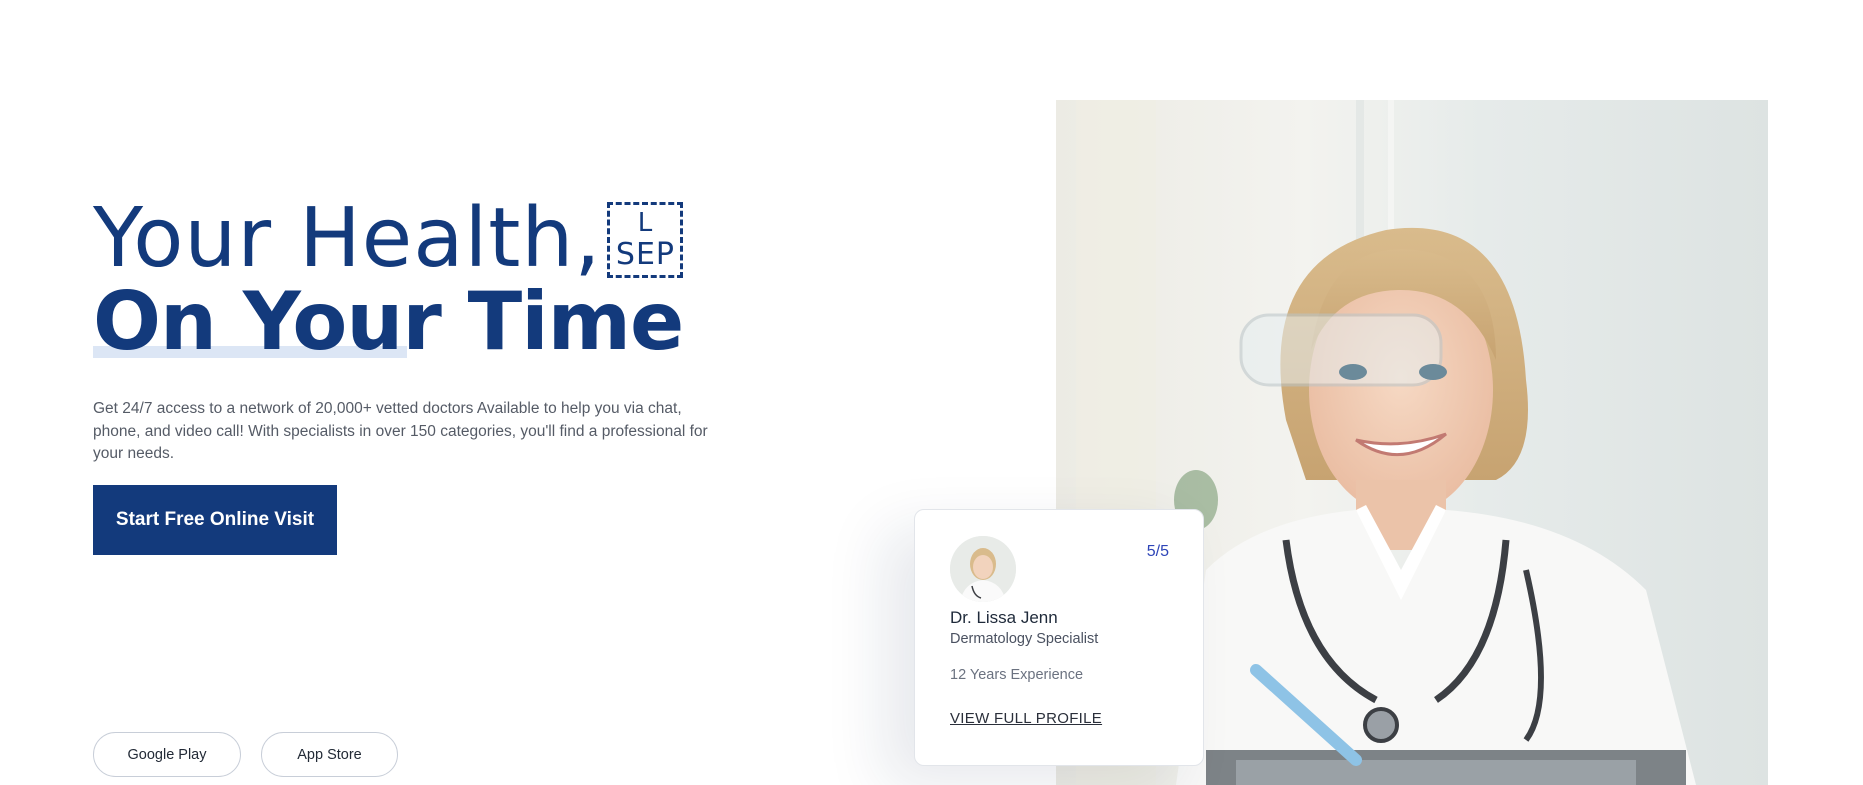 The height and width of the screenshot is (785, 1863). What do you see at coordinates (1157, 551) in the screenshot?
I see `rating-badge: 5/5` at bounding box center [1157, 551].